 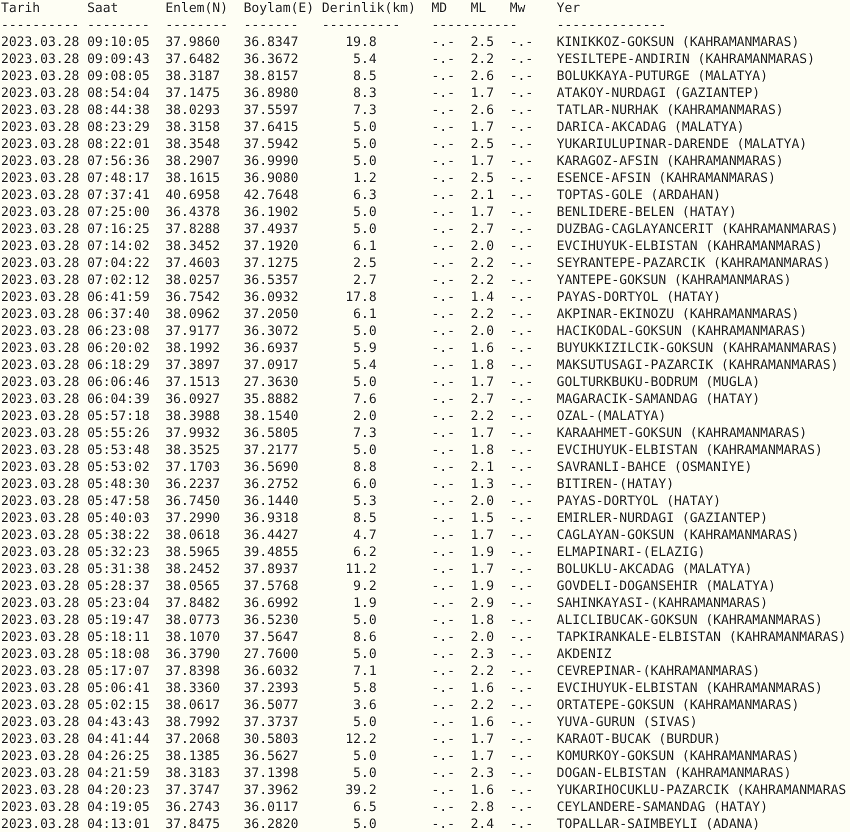 I want to click on latitude-cell: 38.1385, so click(x=192, y=756).